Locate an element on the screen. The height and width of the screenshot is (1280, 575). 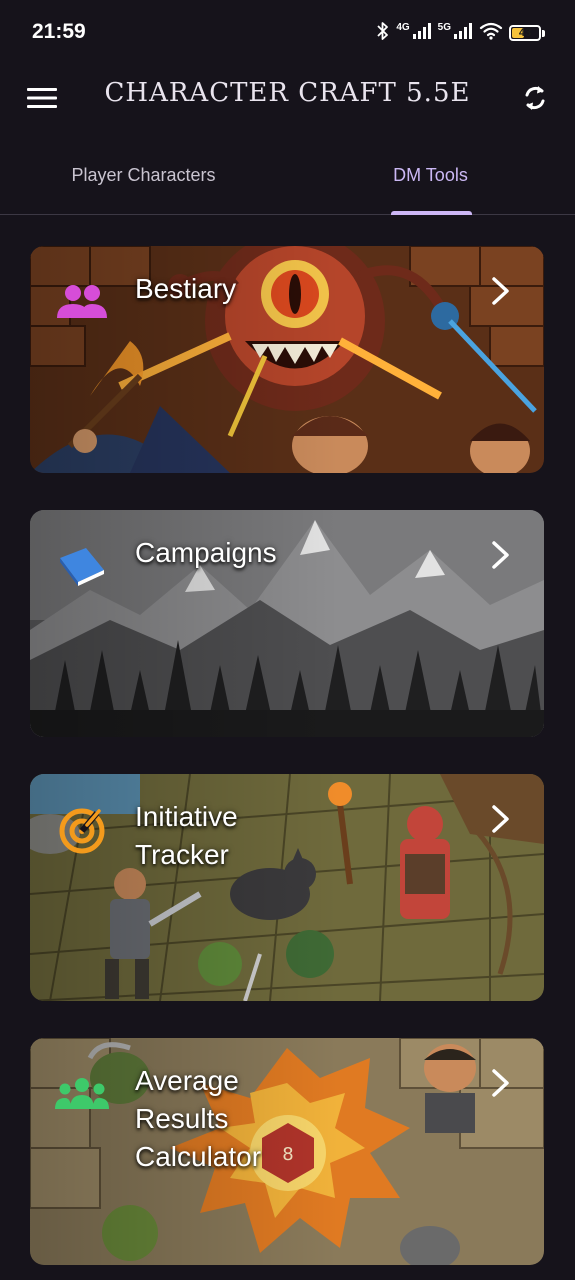
sync-icon is located at coordinates (535, 100).